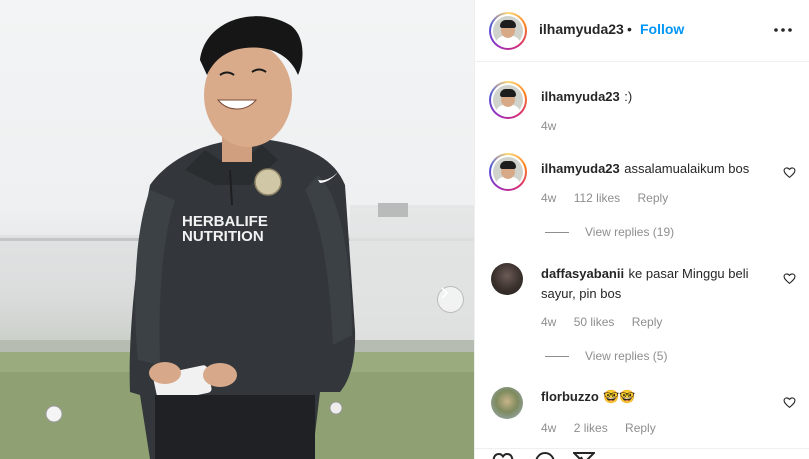  I want to click on header-avatar, so click(508, 31).